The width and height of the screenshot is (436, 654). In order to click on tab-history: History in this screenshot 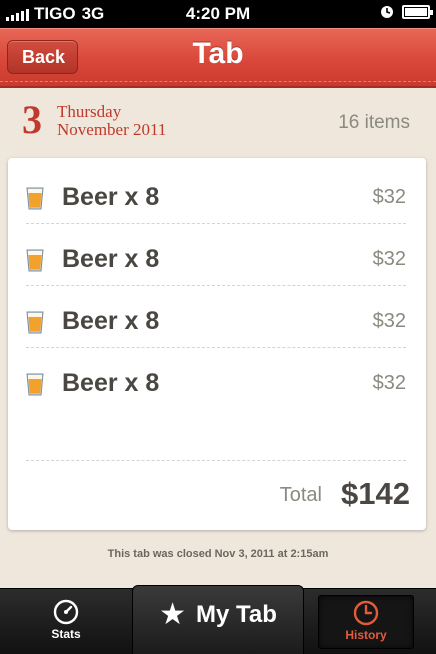, I will do `click(366, 622)`.